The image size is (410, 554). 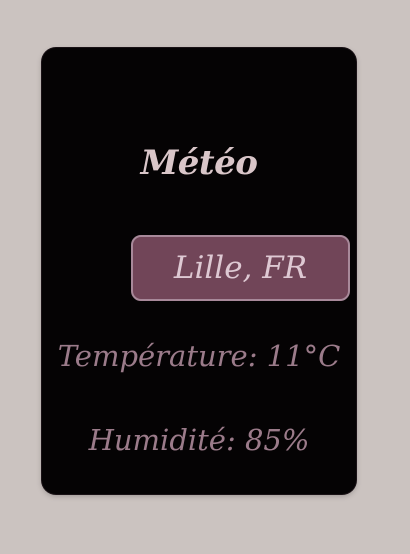 I want to click on temperature-readout: Température: 11°C, so click(x=199, y=356).